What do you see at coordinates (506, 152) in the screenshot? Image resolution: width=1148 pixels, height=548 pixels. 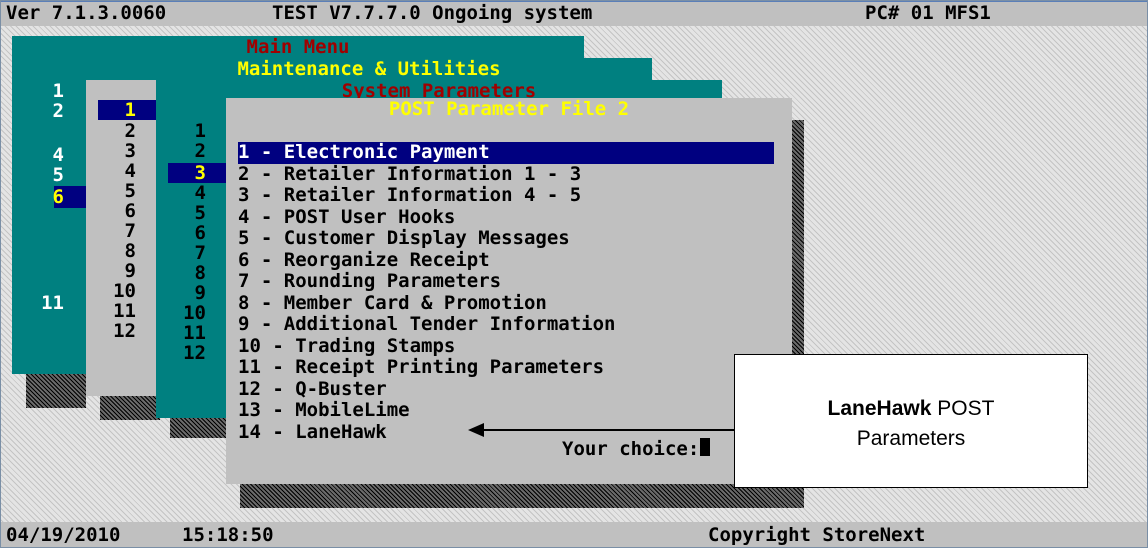 I see `post-menu-item-selected: 1 - Electronic Payment` at bounding box center [506, 152].